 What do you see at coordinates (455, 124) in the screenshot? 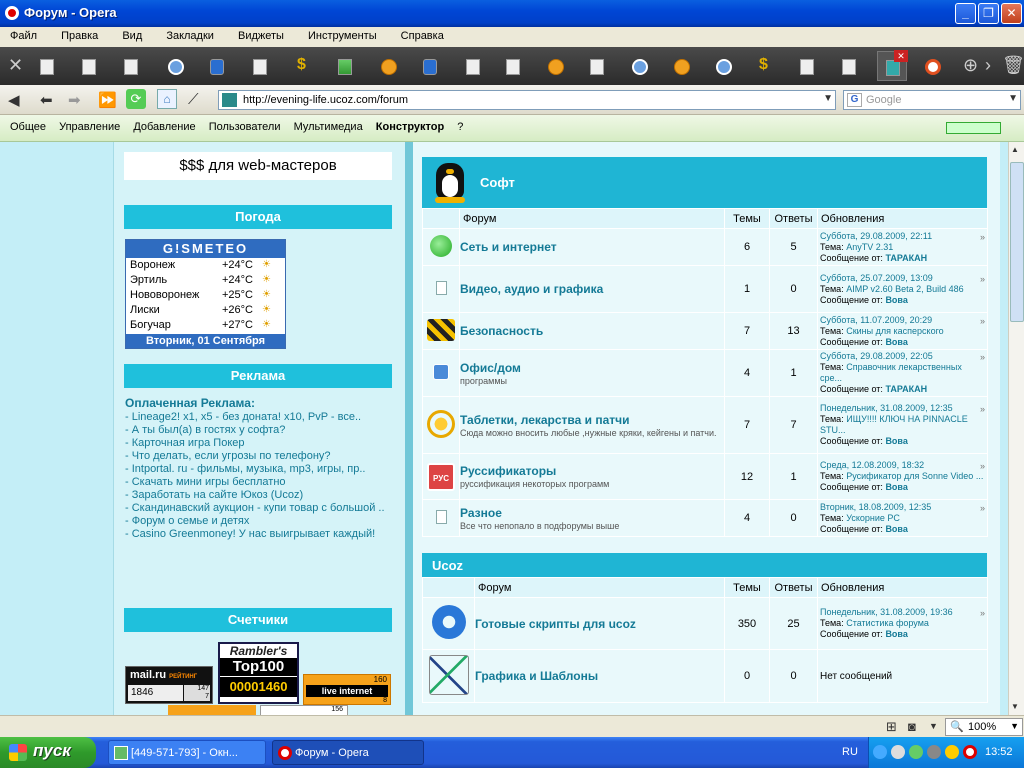
I see `panel-help: ?` at bounding box center [455, 124].